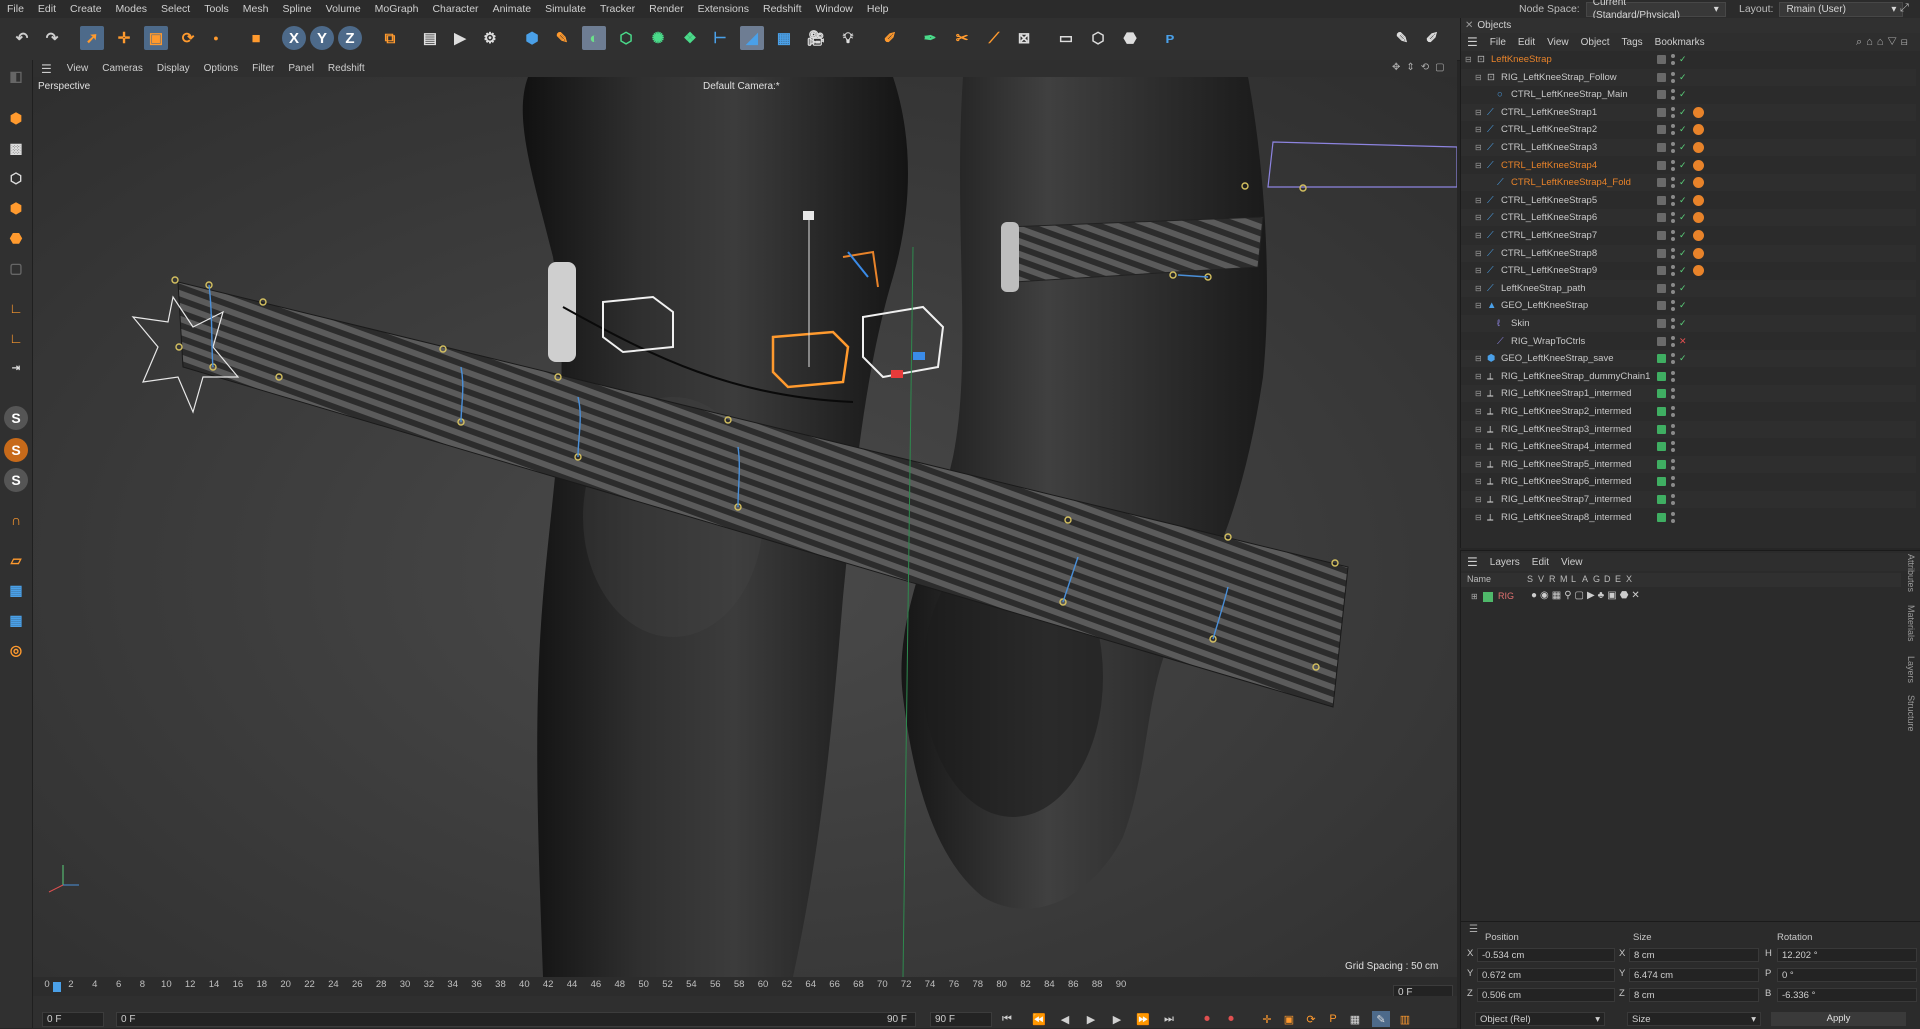 This screenshot has width=1920, height=1029. What do you see at coordinates (1549, 147) in the screenshot?
I see `object-name: CTRL_LeftKneeStrap3` at bounding box center [1549, 147].